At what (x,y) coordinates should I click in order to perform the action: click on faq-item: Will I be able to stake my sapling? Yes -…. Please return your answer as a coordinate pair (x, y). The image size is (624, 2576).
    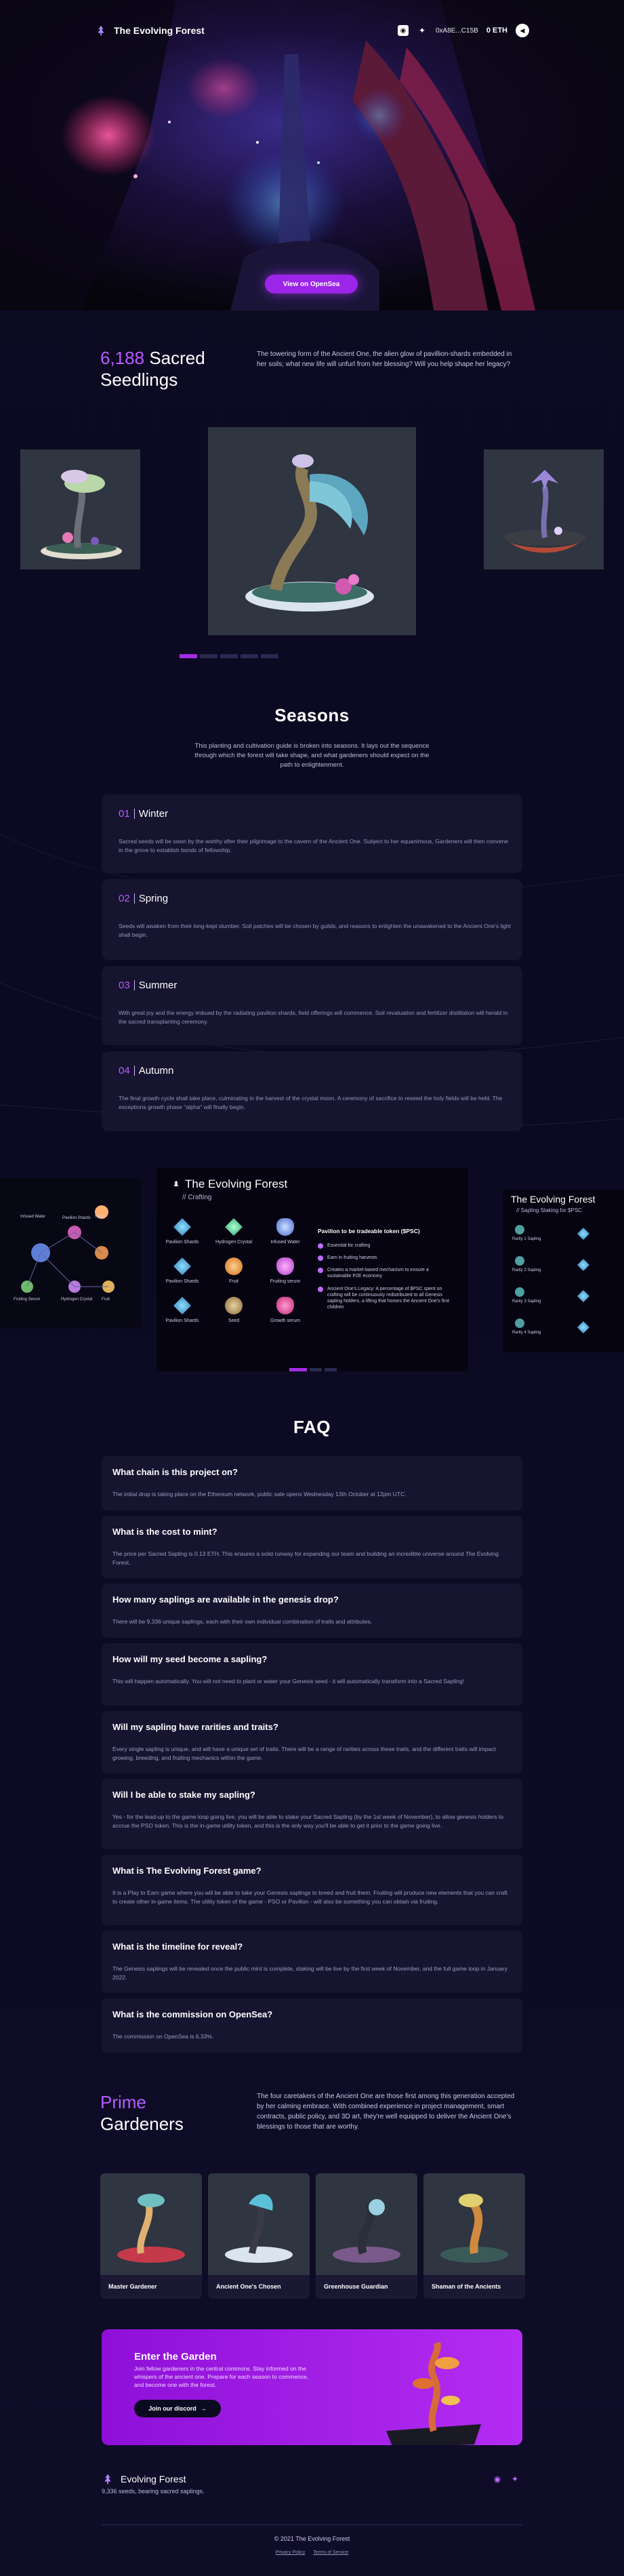
    Looking at the image, I should click on (312, 1814).